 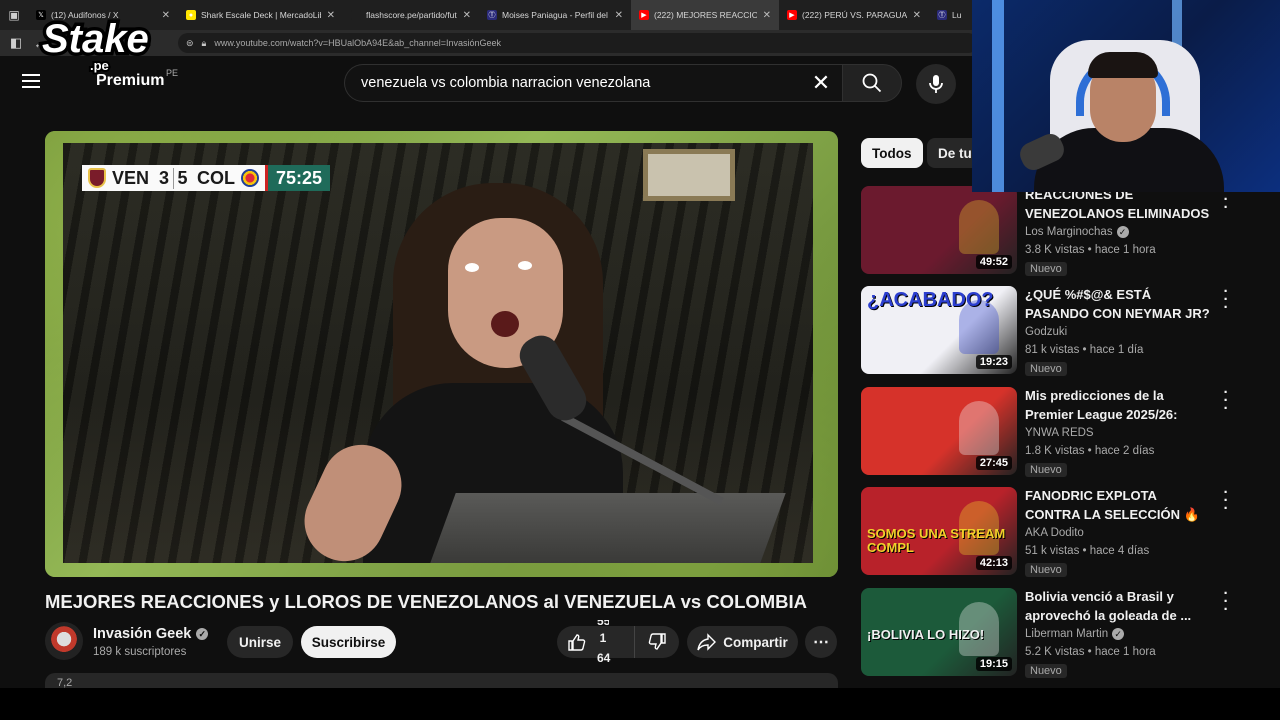 What do you see at coordinates (142, 634) in the screenshot?
I see `channel-name: Invasión Geek` at bounding box center [142, 634].